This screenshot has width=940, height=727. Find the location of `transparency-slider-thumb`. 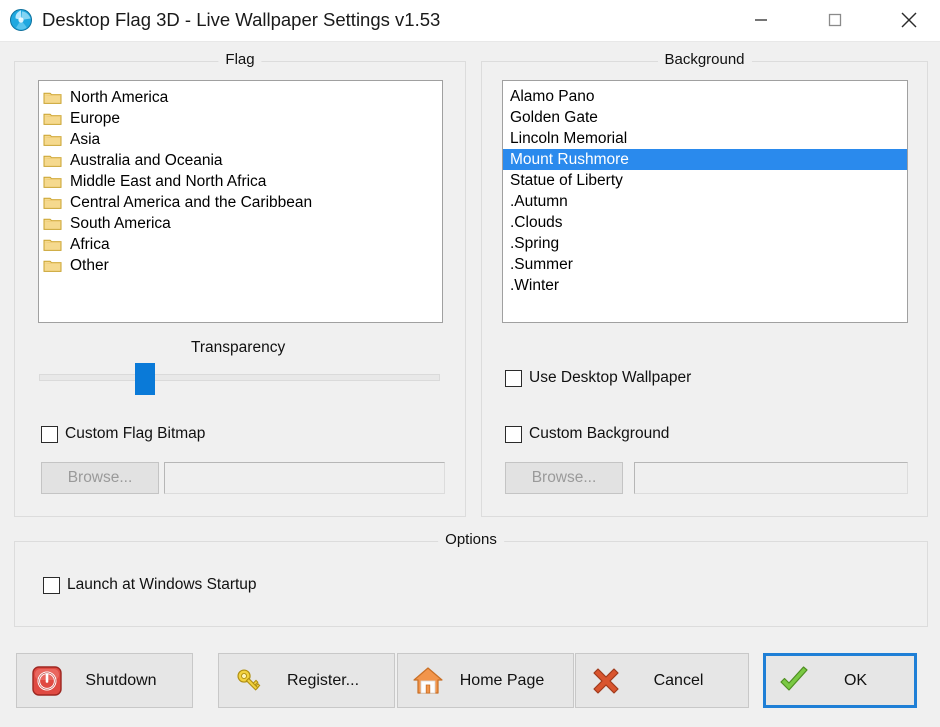

transparency-slider-thumb is located at coordinates (145, 379).